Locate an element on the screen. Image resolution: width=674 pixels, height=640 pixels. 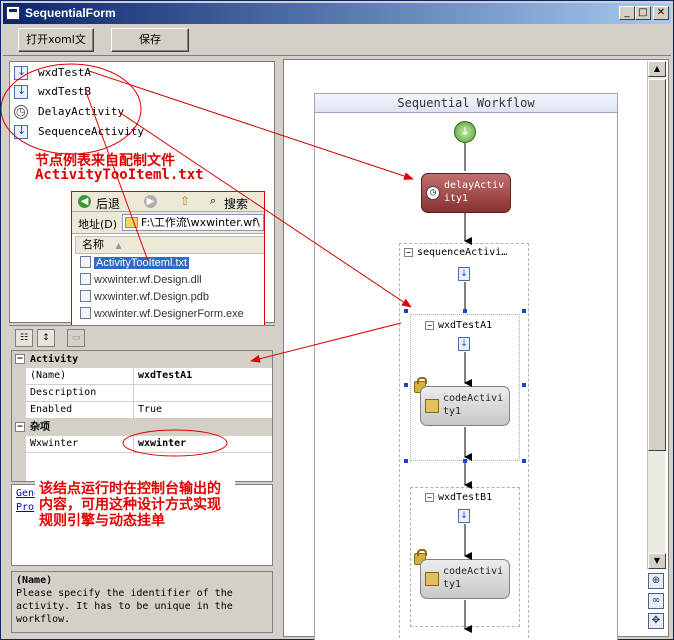
back-arrow-icon: ◀ is located at coordinates (84, 201).